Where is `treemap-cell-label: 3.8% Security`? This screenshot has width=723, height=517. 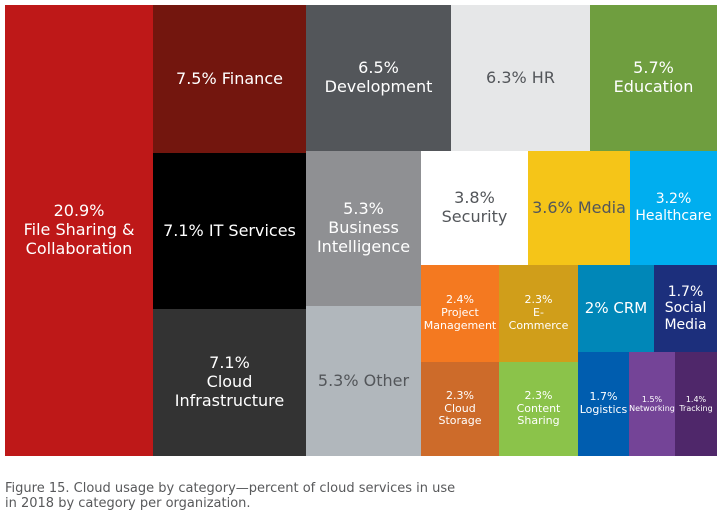
treemap-cell-label: 3.8% Security is located at coordinates (474, 207).